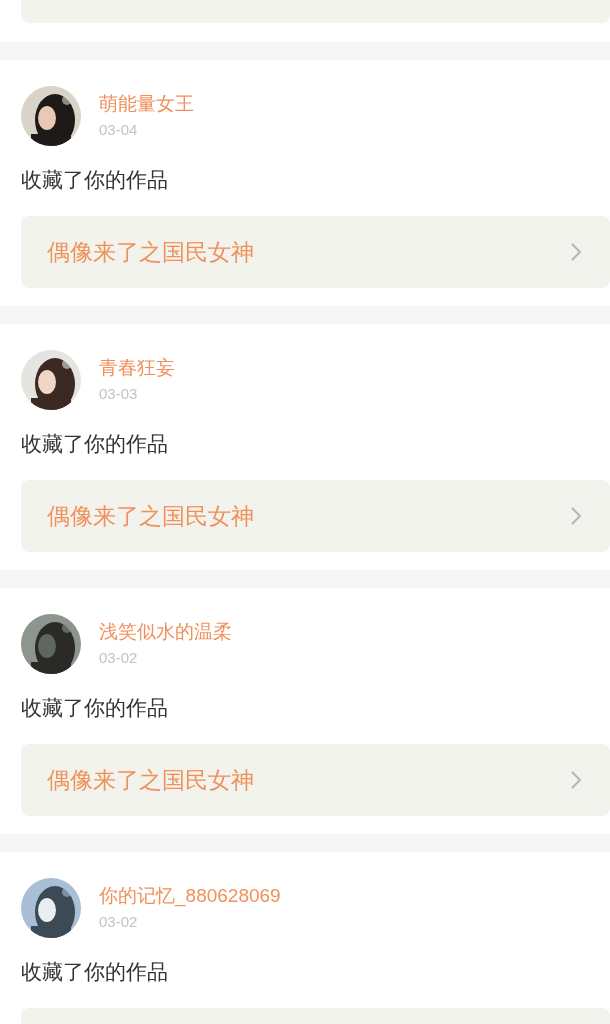 The height and width of the screenshot is (1024, 610). Describe the element at coordinates (165, 632) in the screenshot. I see `user-name: 浅笑似水的温柔` at that location.